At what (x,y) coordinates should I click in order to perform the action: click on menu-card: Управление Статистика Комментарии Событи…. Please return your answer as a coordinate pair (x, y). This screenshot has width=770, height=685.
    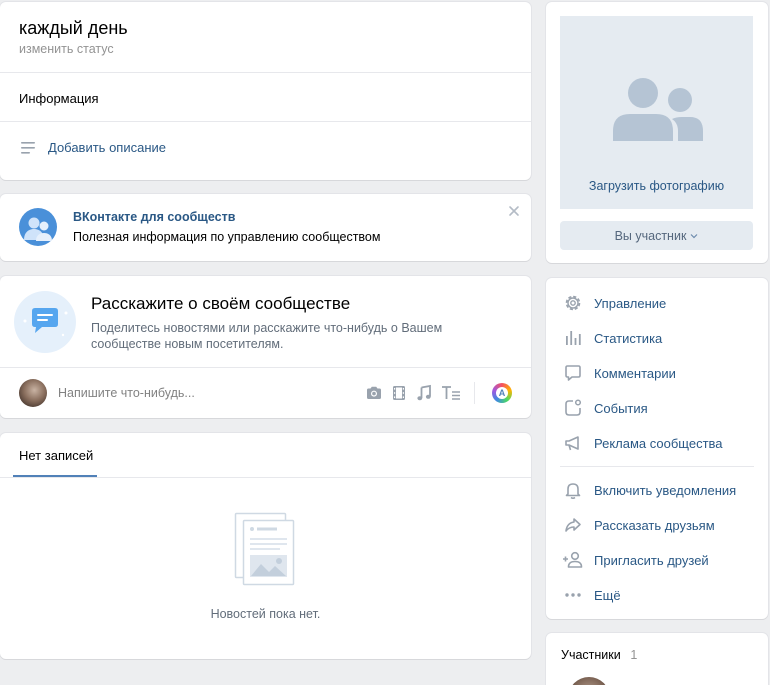
    Looking at the image, I should click on (657, 448).